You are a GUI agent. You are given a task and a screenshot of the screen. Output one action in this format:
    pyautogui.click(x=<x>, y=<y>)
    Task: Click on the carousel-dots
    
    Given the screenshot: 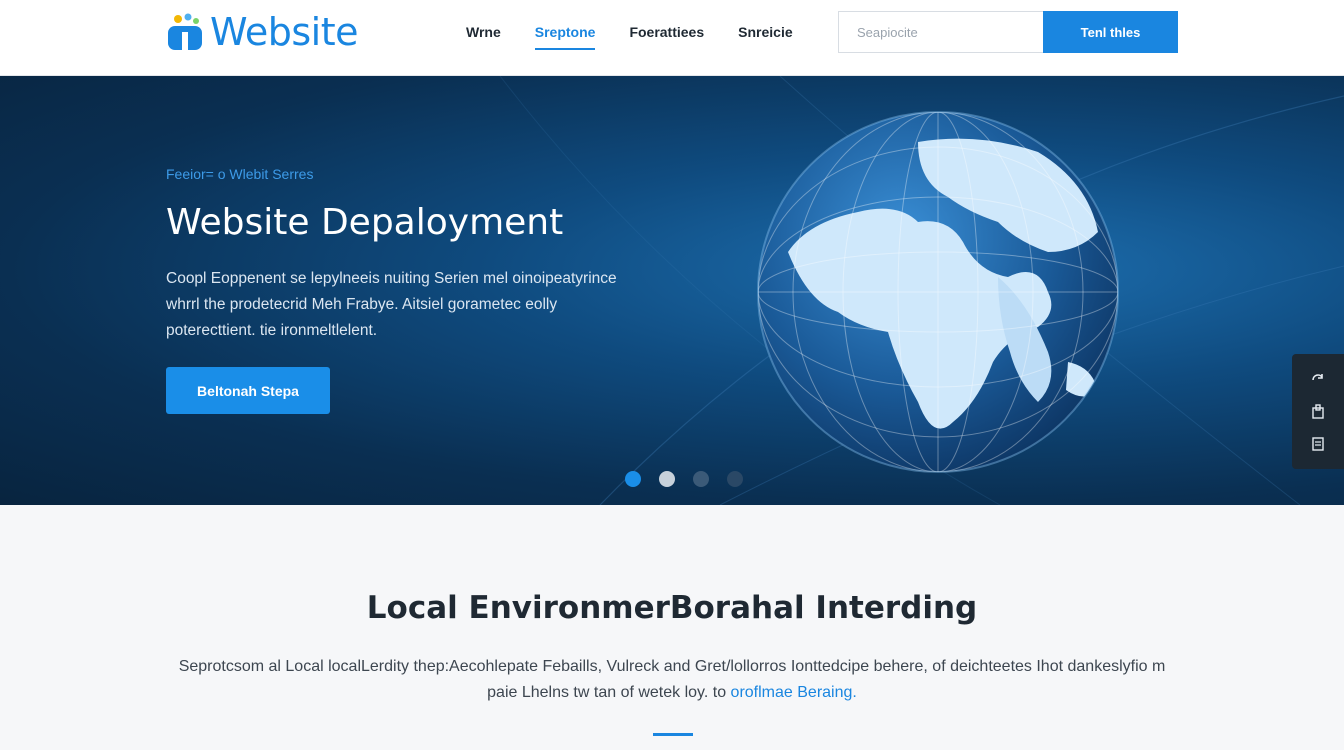 What is the action you would take?
    pyautogui.click(x=684, y=479)
    